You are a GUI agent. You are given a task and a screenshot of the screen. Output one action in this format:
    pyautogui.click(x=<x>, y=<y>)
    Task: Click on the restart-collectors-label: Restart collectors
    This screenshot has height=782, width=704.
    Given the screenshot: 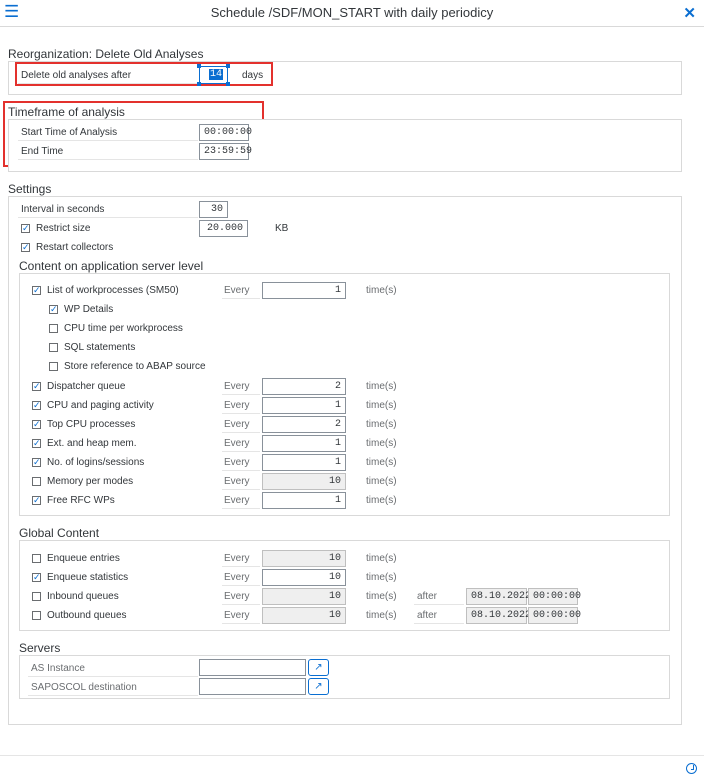 What is the action you would take?
    pyautogui.click(x=75, y=247)
    